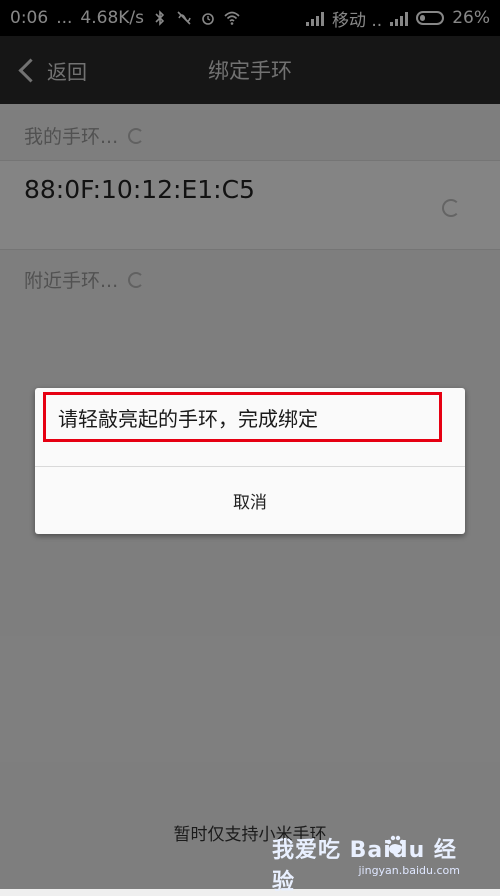  Describe the element at coordinates (382, 857) in the screenshot. I see `baidu-watermark: 我爱吃 Baidu 经验 jingyan.baidu.com` at that location.